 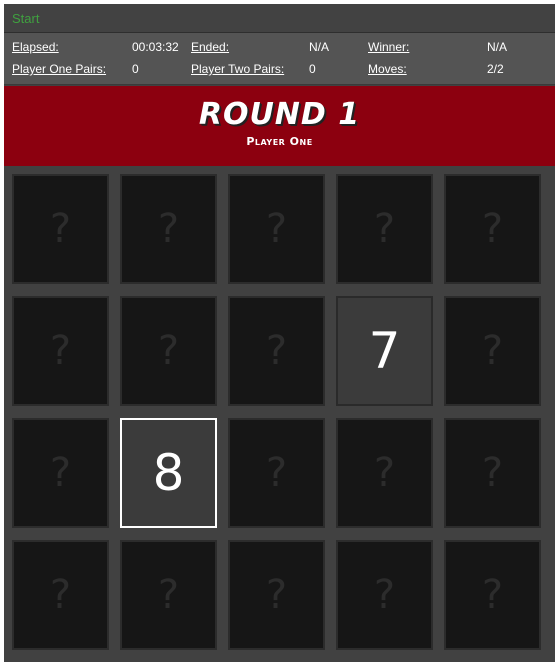 What do you see at coordinates (279, 18) in the screenshot?
I see `top-bar: Start` at bounding box center [279, 18].